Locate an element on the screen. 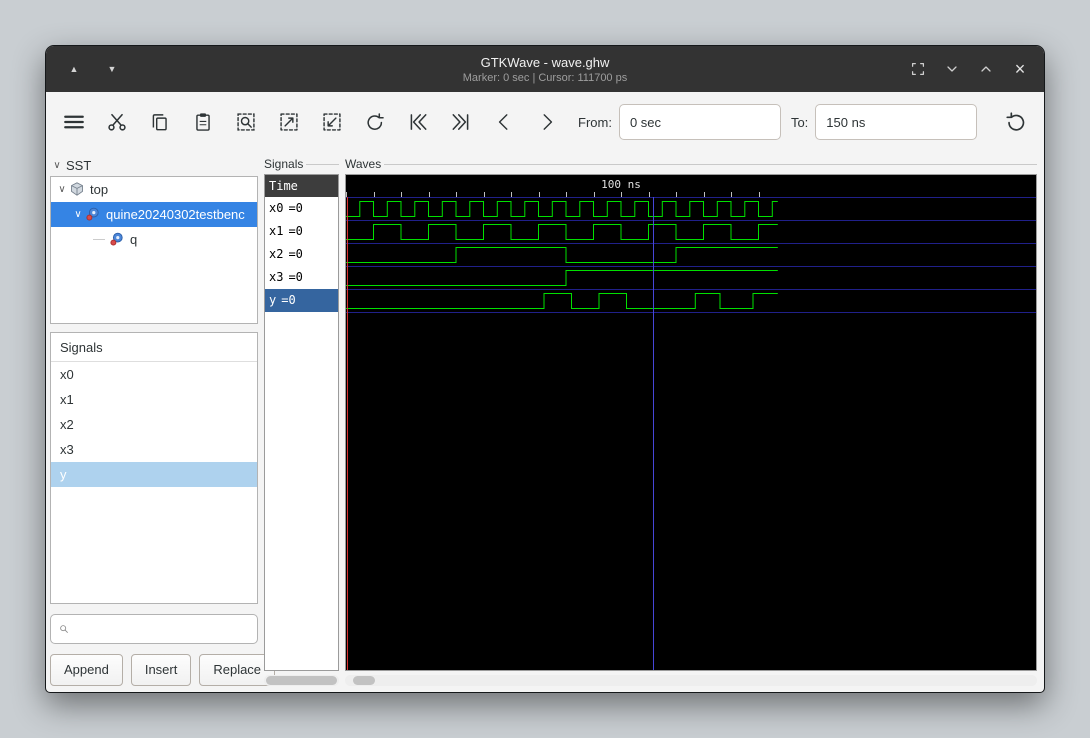 The image size is (1090, 738). restore-icon is located at coordinates (918, 69).